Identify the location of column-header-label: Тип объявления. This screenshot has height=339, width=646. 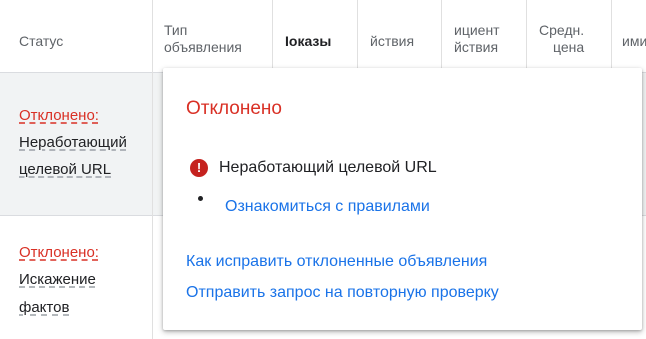
(203, 38).